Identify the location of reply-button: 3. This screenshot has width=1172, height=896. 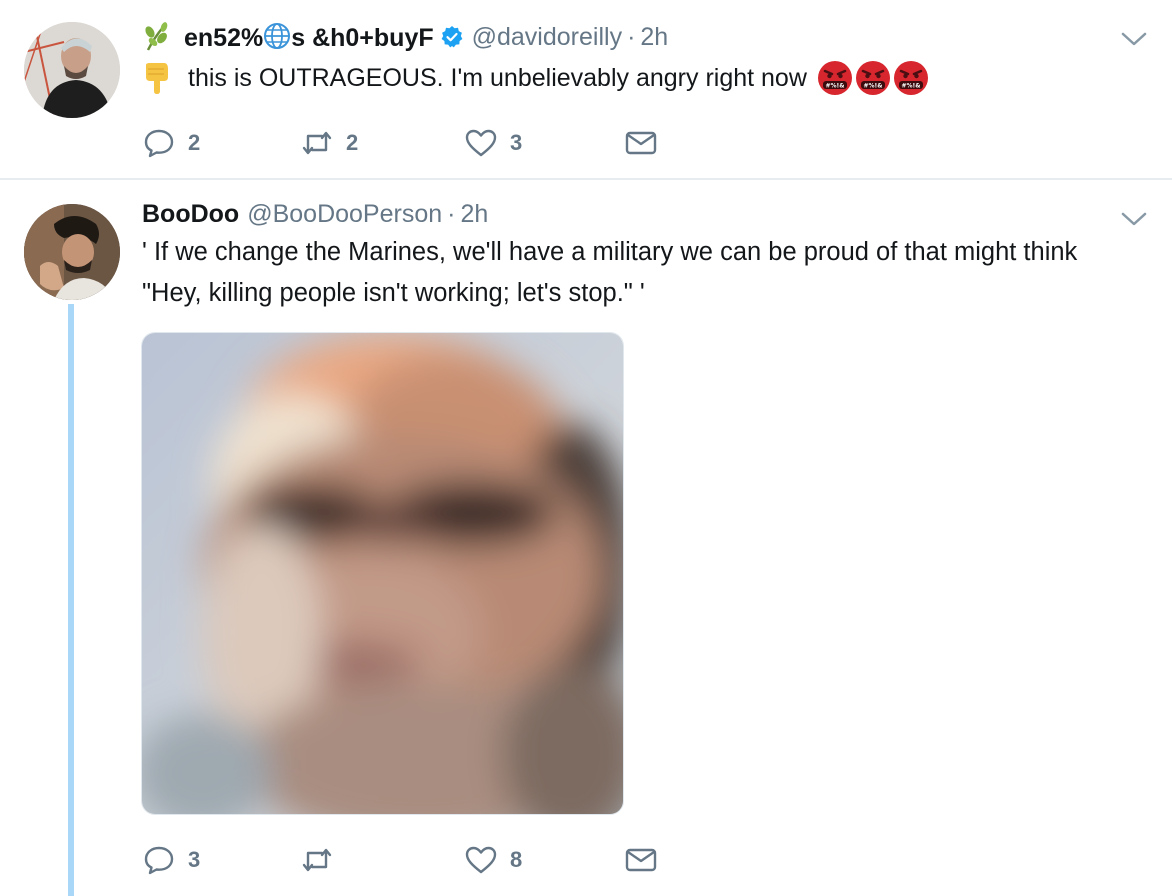
(171, 860).